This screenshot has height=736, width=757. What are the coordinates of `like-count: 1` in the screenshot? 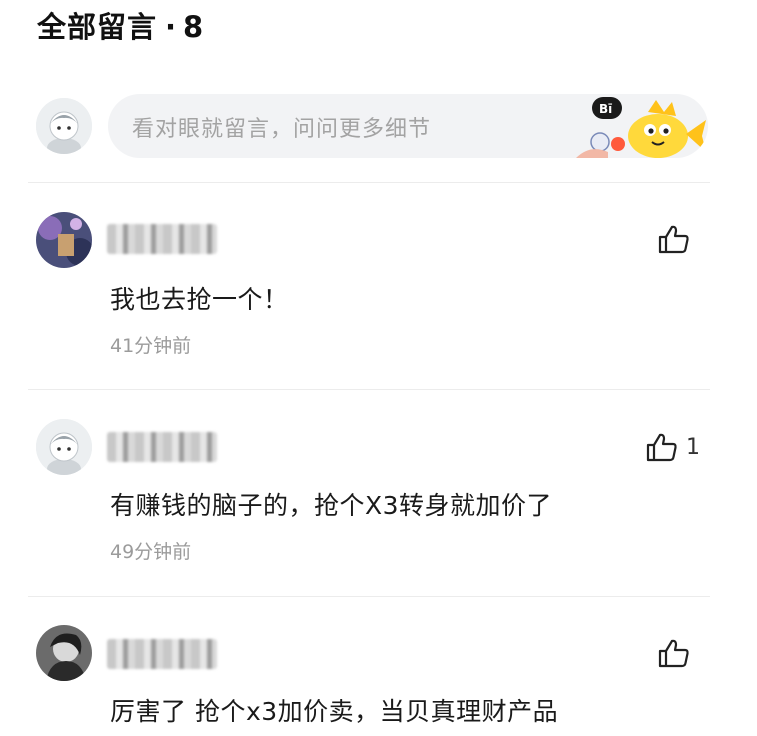 It's located at (693, 447).